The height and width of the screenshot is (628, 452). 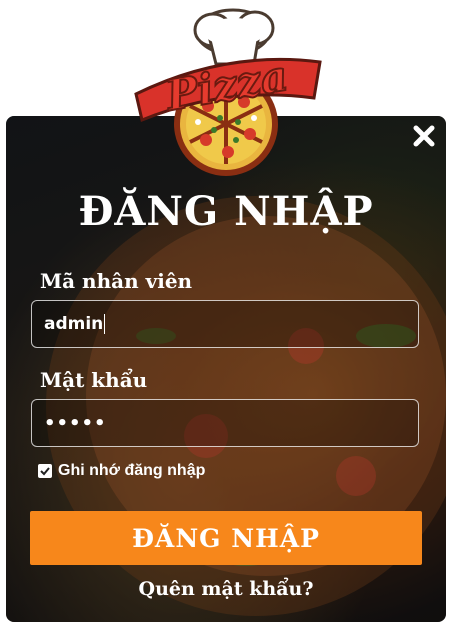 What do you see at coordinates (226, 589) in the screenshot?
I see `forgot-password-link: Quên mật khẩu?` at bounding box center [226, 589].